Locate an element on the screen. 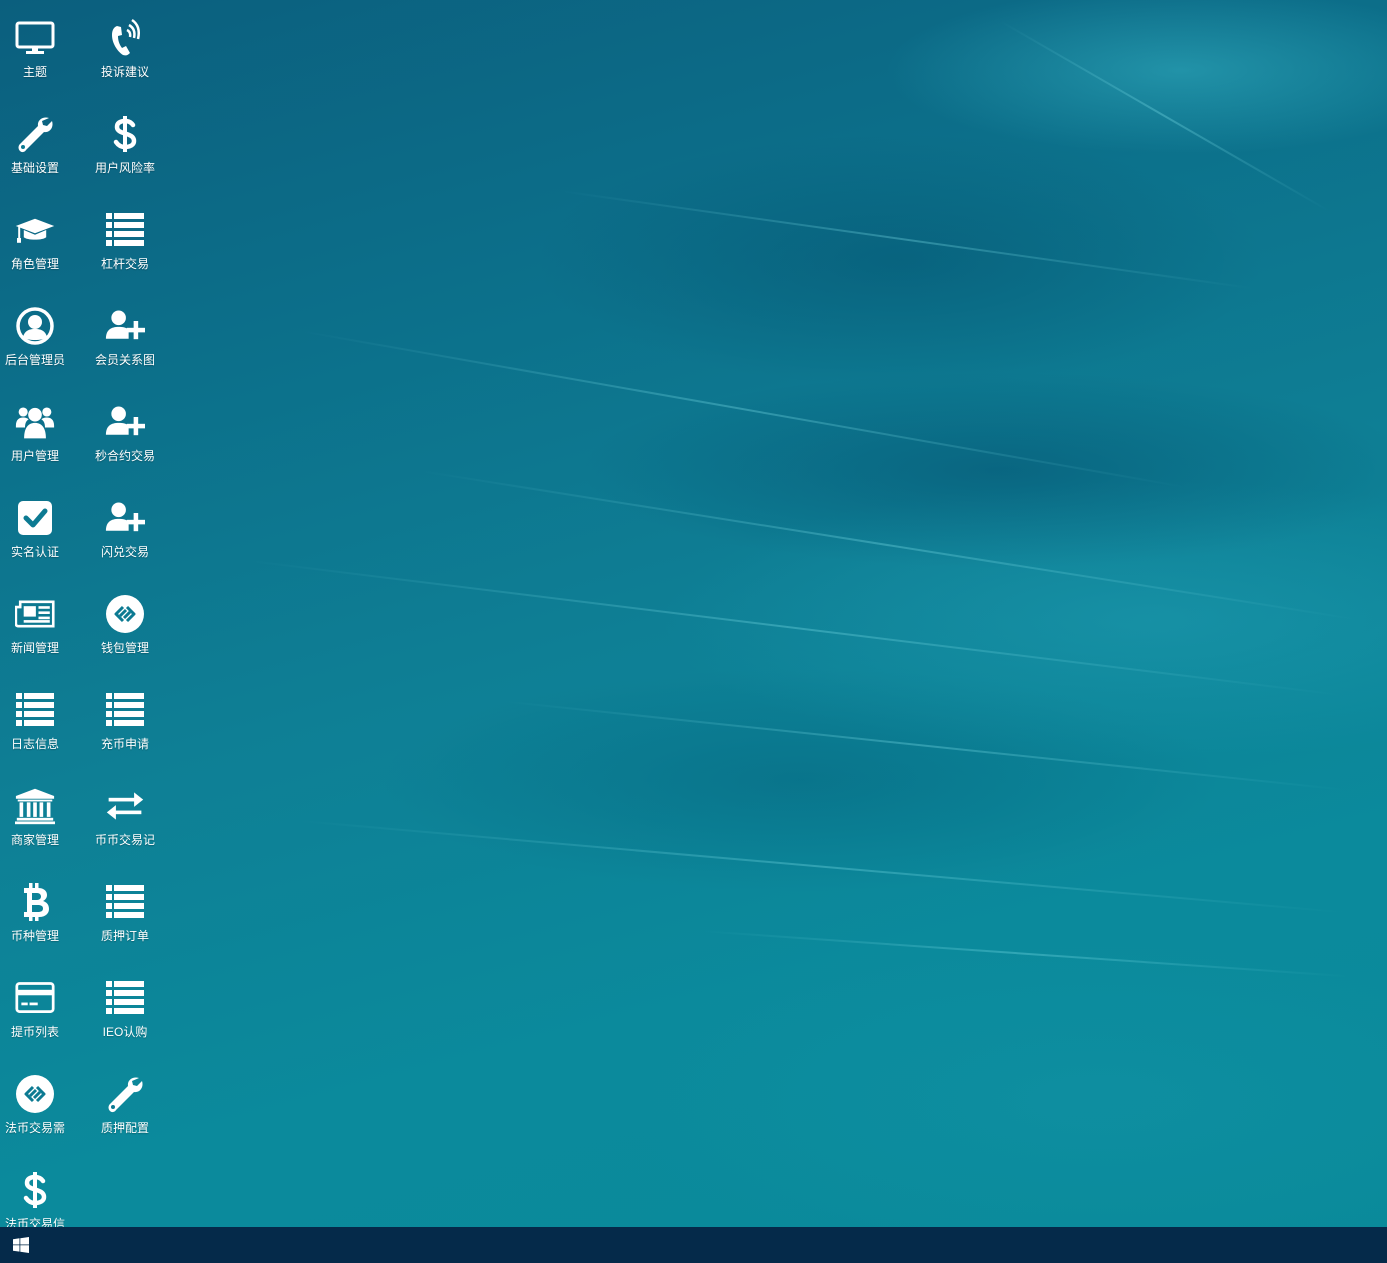 Image resolution: width=1387 pixels, height=1263 pixels. desktop-icon-6: 后台管理员 is located at coordinates (40, 337).